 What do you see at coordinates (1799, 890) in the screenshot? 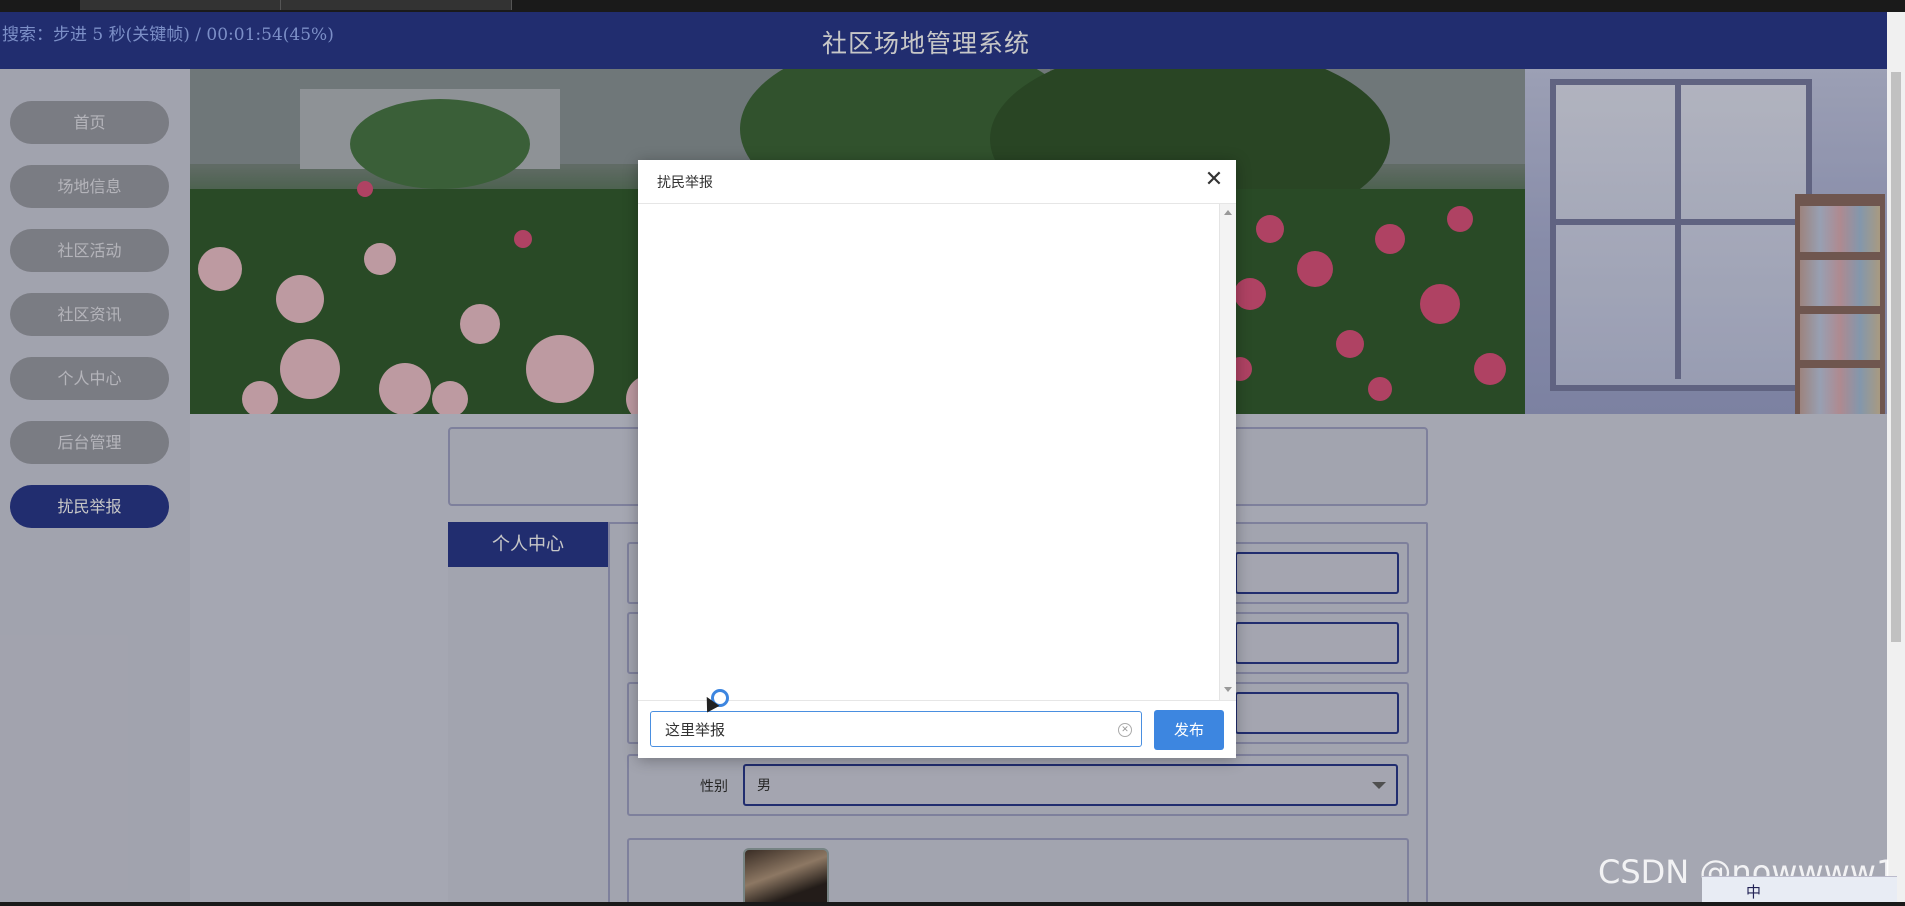
I see `system-tray: 中` at bounding box center [1799, 890].